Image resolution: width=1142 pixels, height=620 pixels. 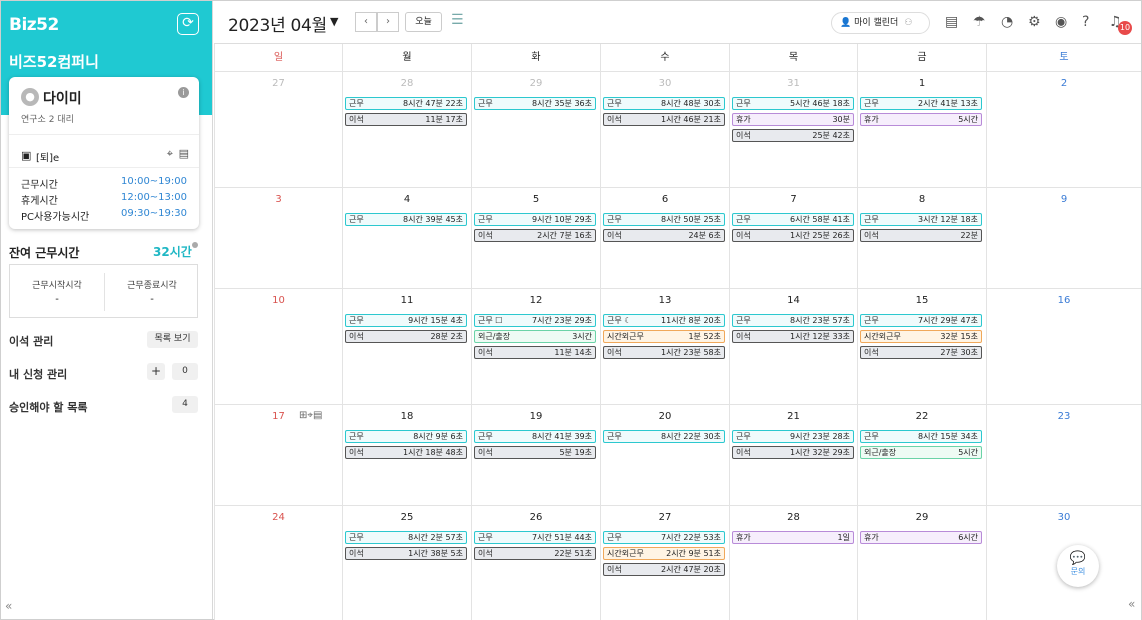 I want to click on day-cell: 8 근무 3시간 12분 18초 이석 22분, so click(x=921, y=237).